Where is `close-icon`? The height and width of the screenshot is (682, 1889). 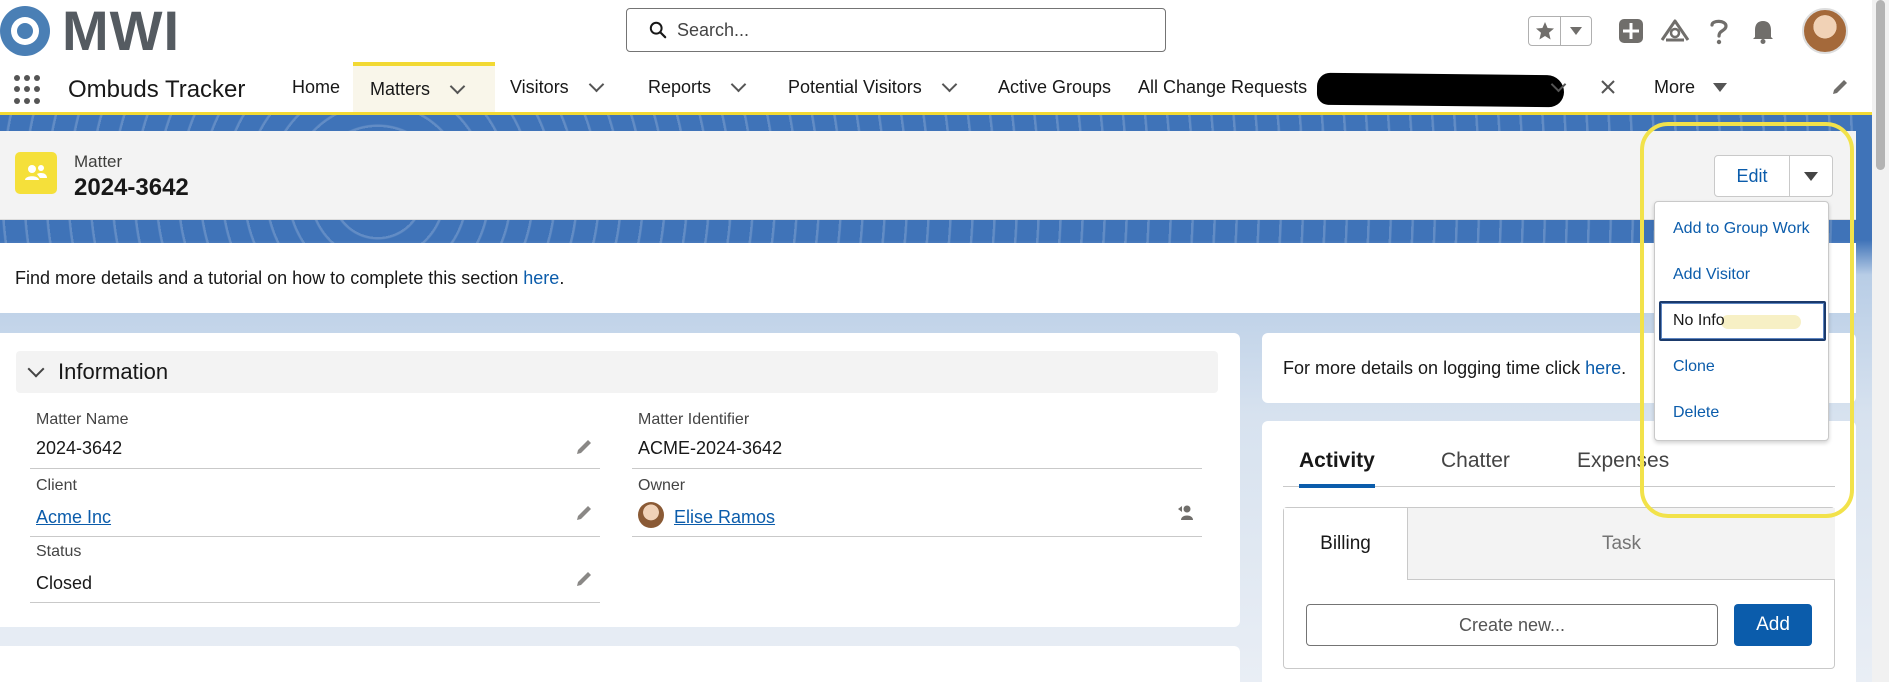
close-icon is located at coordinates (1608, 87).